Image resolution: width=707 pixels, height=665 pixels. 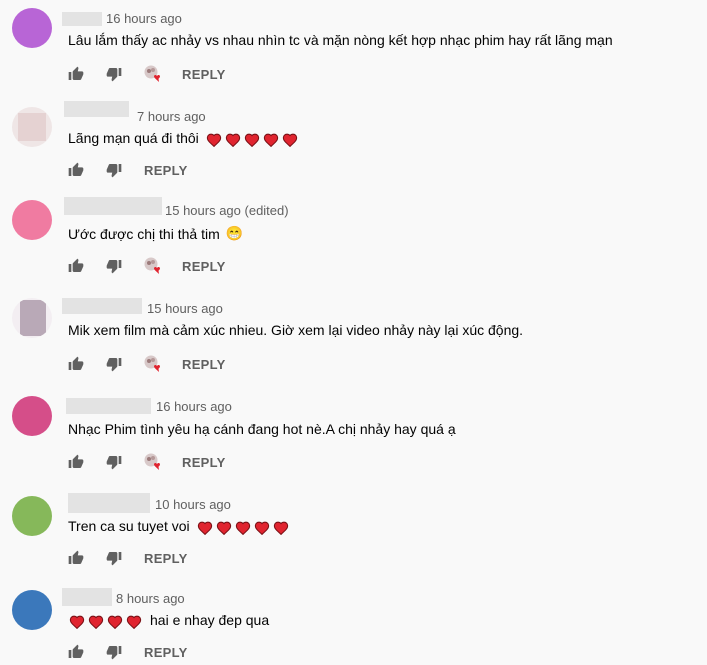 What do you see at coordinates (234, 233) in the screenshot?
I see `grin-emoji-icon: 😁` at bounding box center [234, 233].